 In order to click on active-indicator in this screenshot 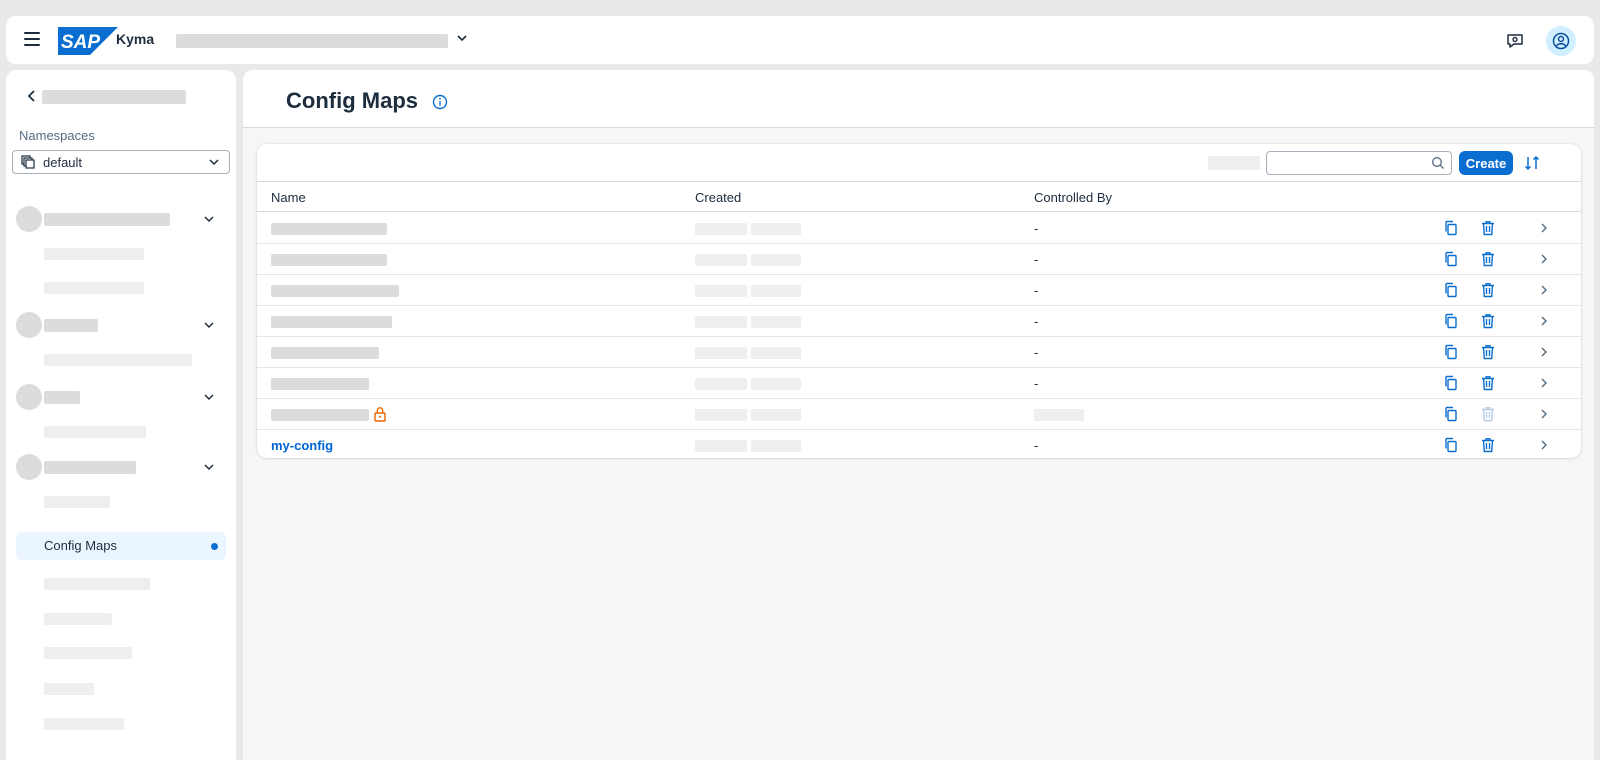, I will do `click(214, 546)`.